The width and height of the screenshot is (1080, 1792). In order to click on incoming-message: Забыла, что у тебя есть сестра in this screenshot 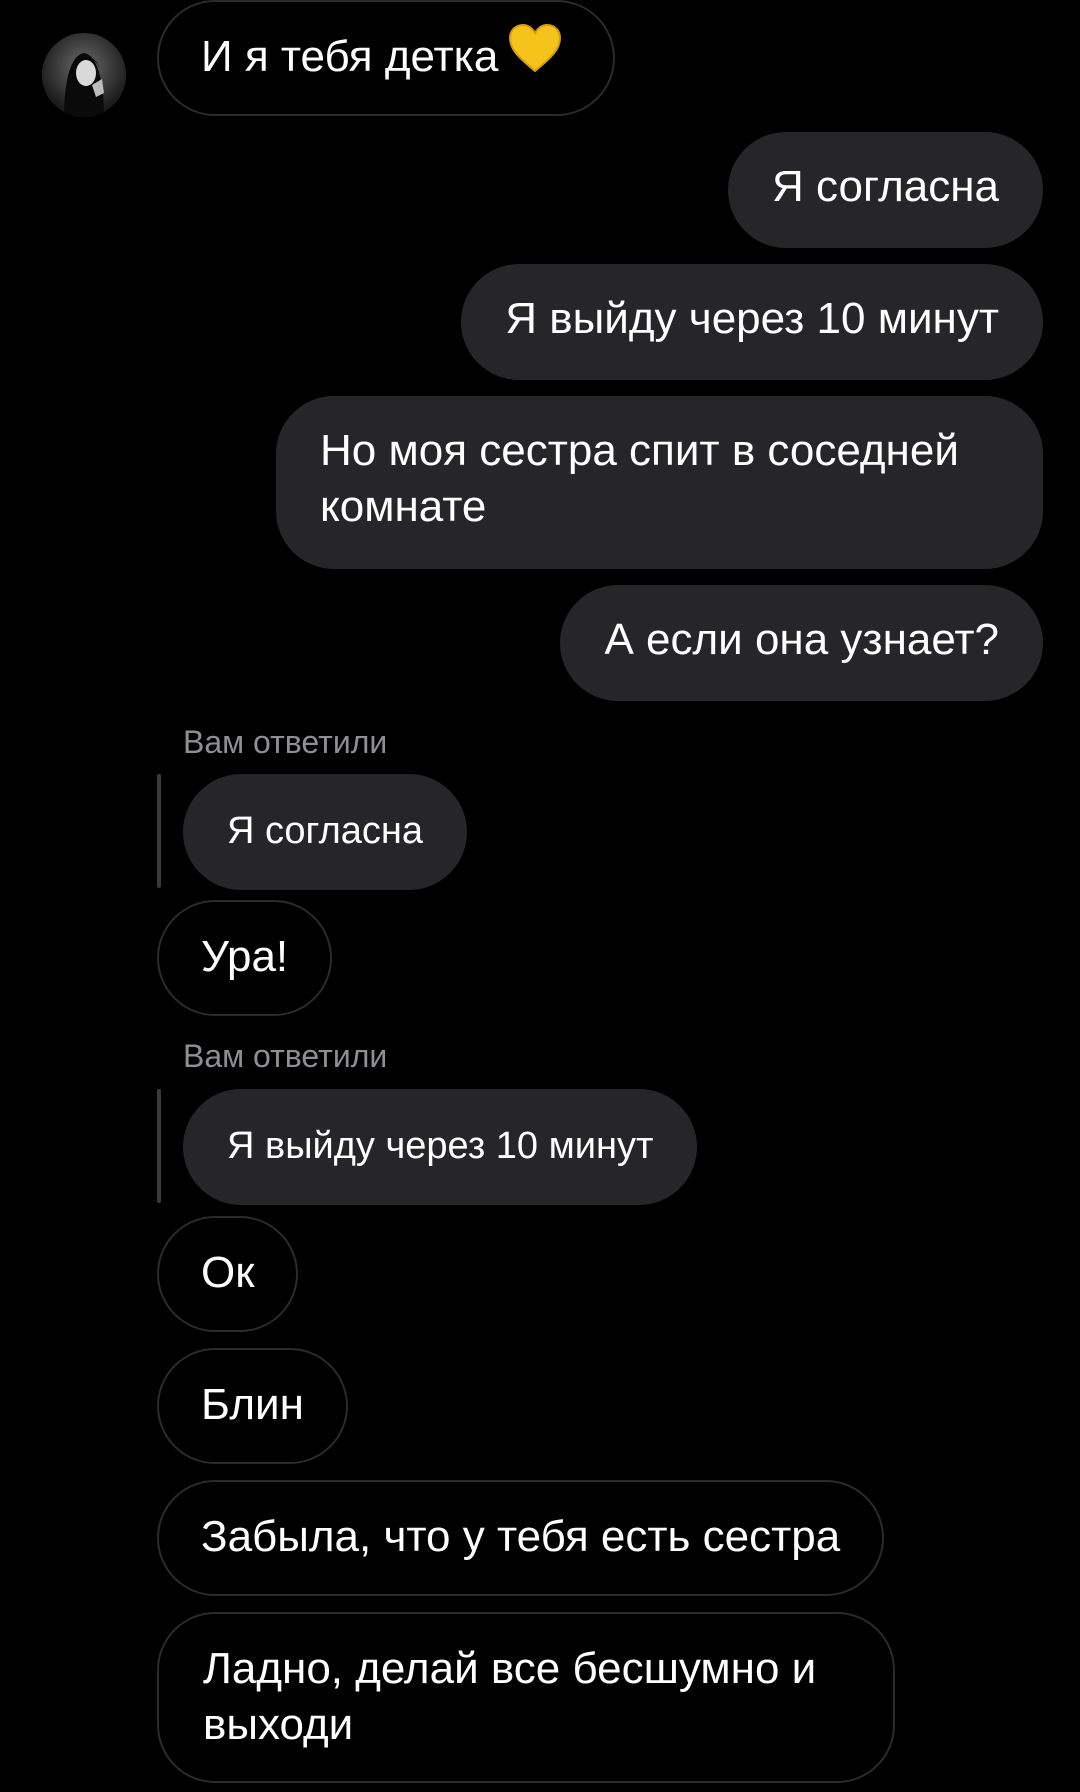, I will do `click(521, 1538)`.